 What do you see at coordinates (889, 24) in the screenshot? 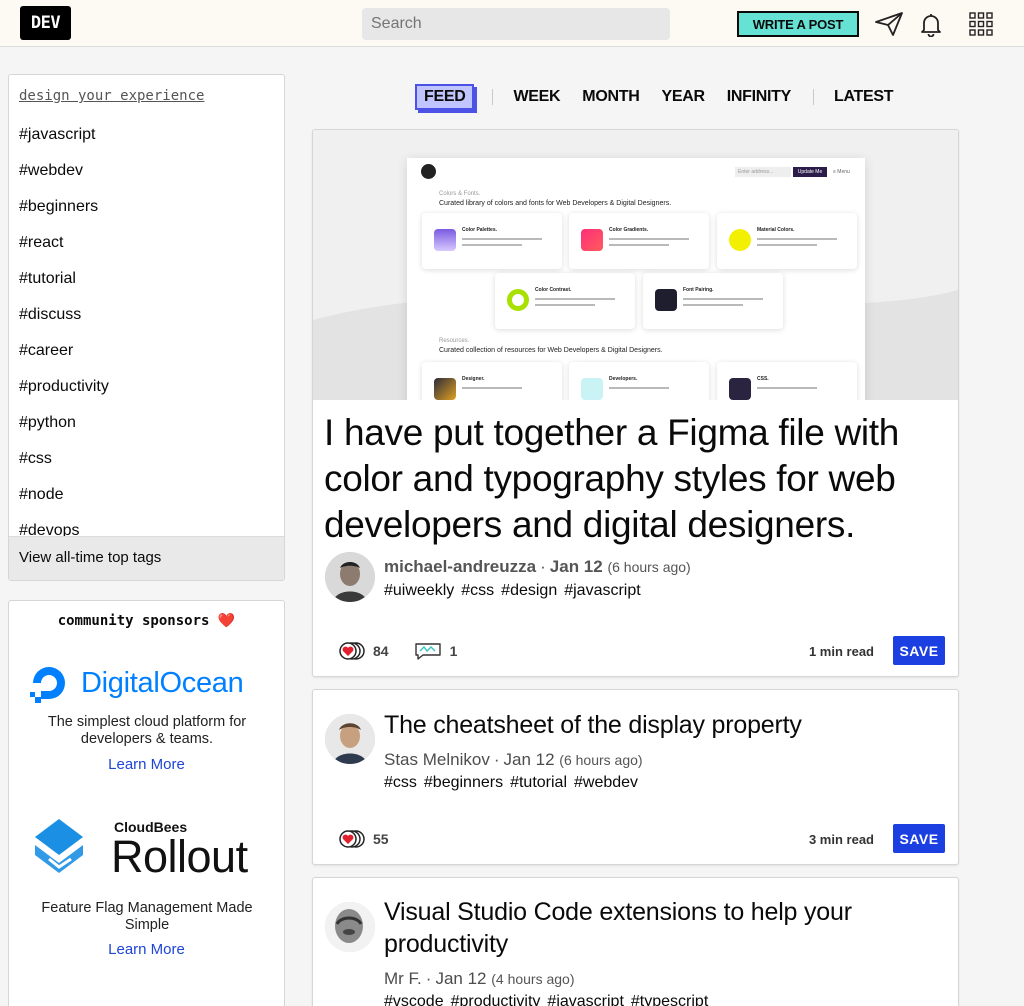
I see `paper-plane-icon` at bounding box center [889, 24].